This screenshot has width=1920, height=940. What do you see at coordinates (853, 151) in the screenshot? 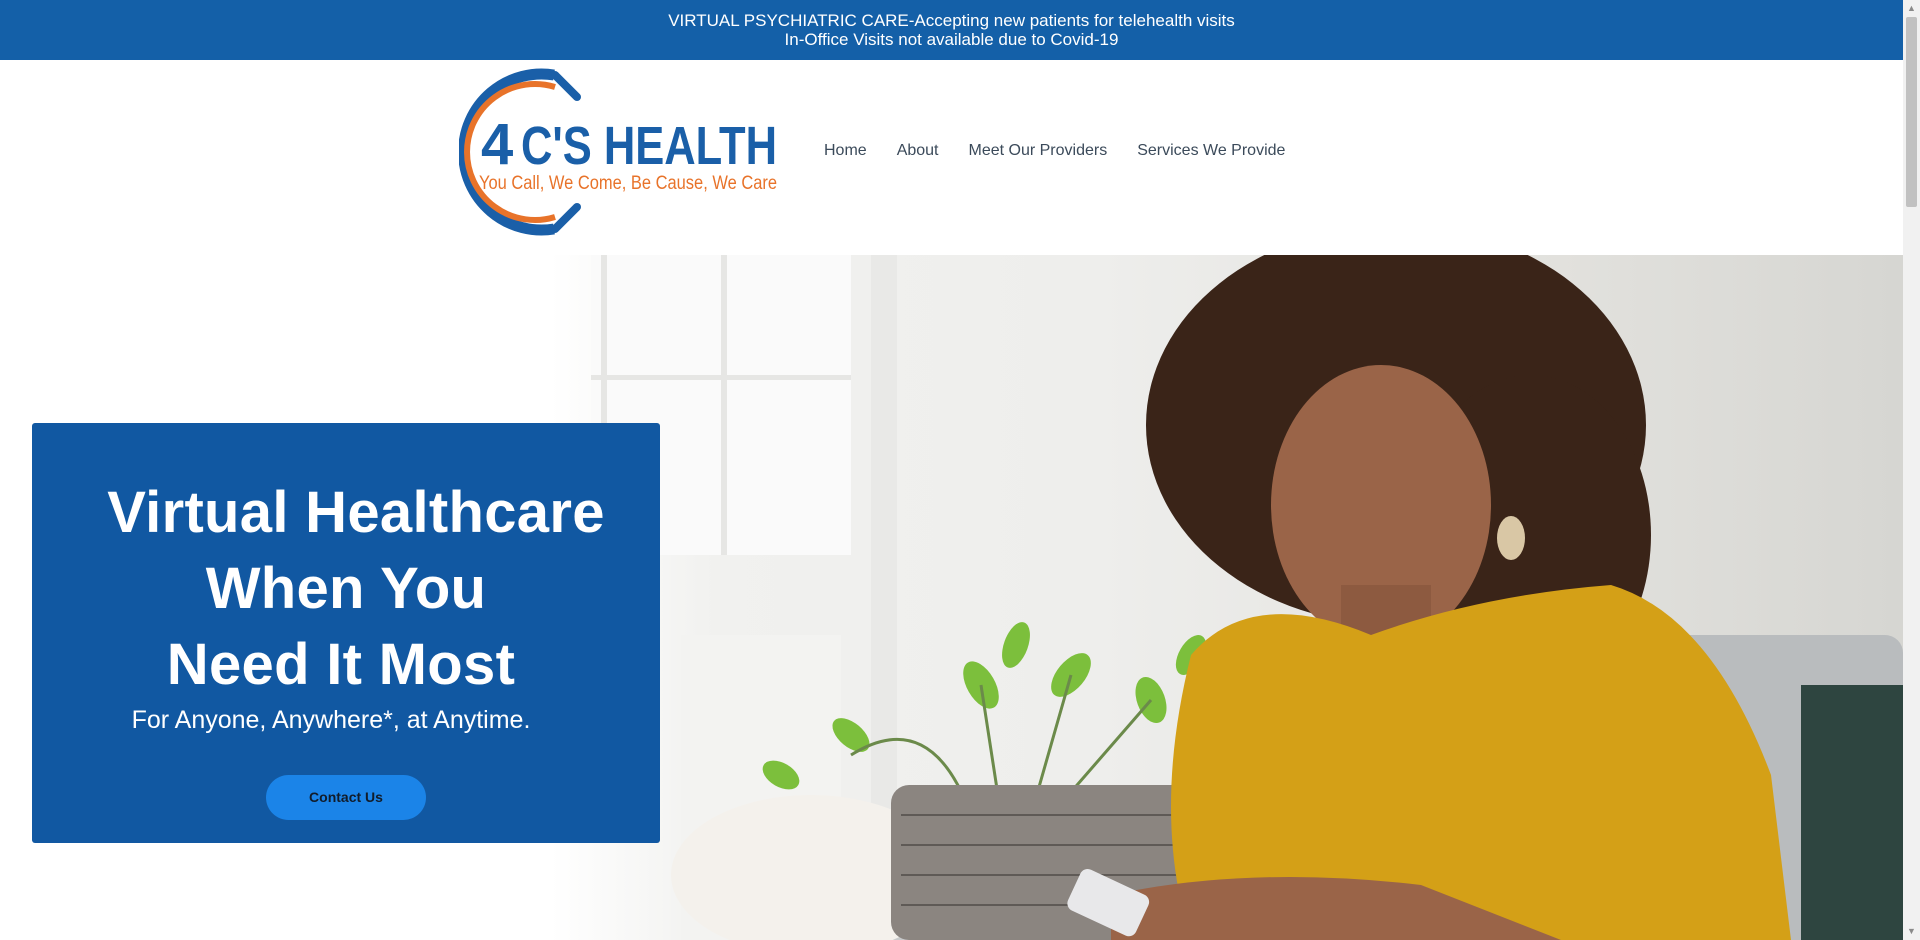
I see `nav-home: Home` at bounding box center [853, 151].